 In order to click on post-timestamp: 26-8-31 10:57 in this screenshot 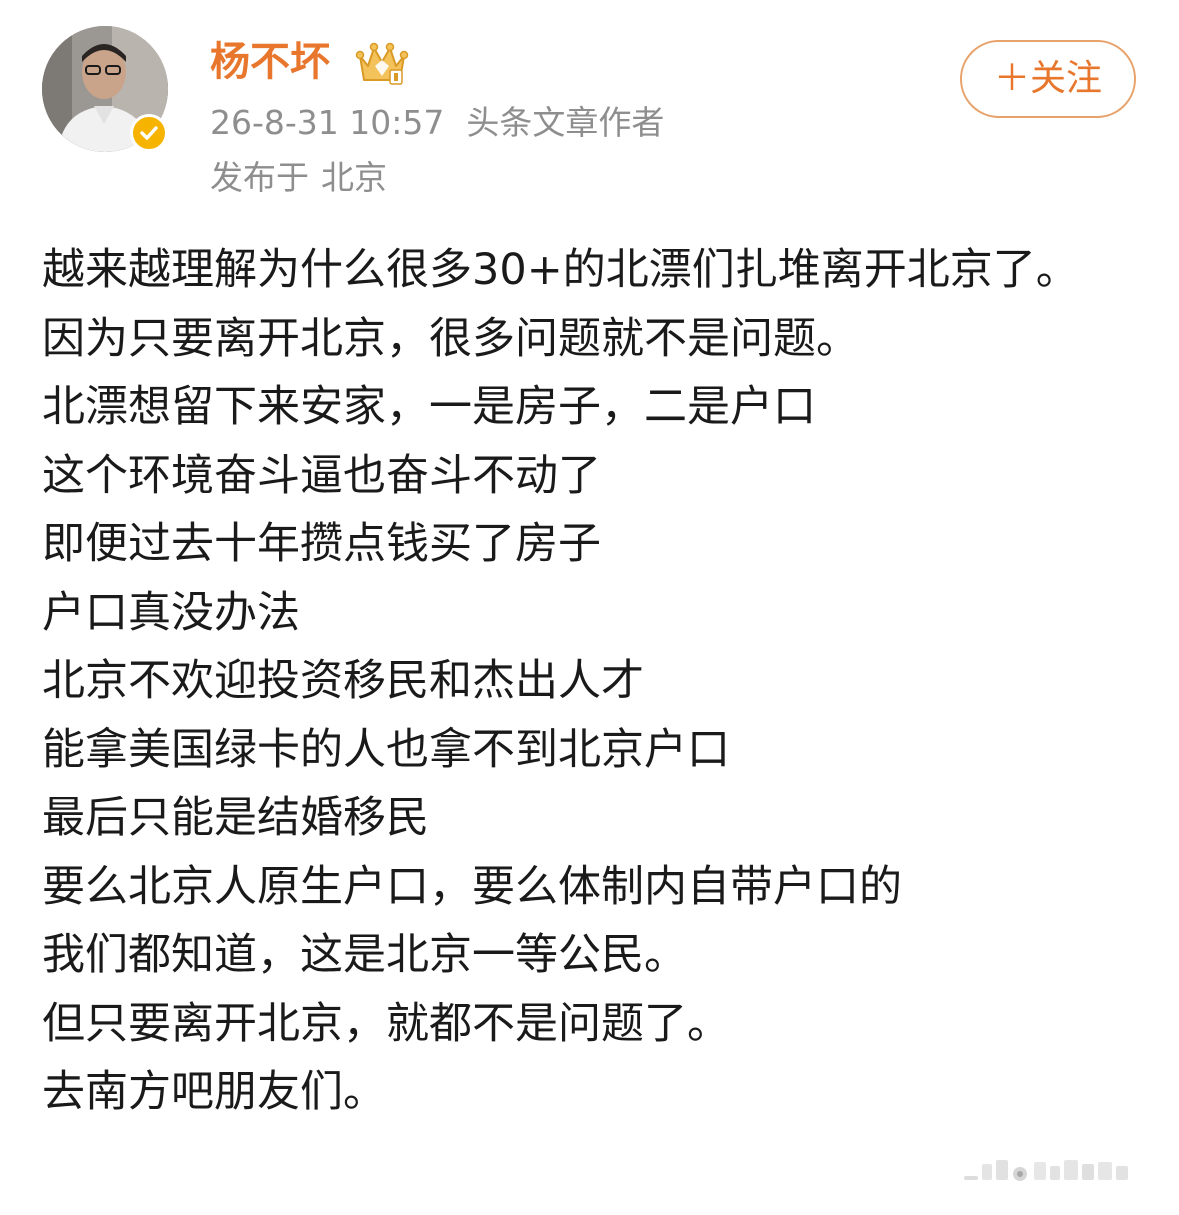, I will do `click(327, 122)`.